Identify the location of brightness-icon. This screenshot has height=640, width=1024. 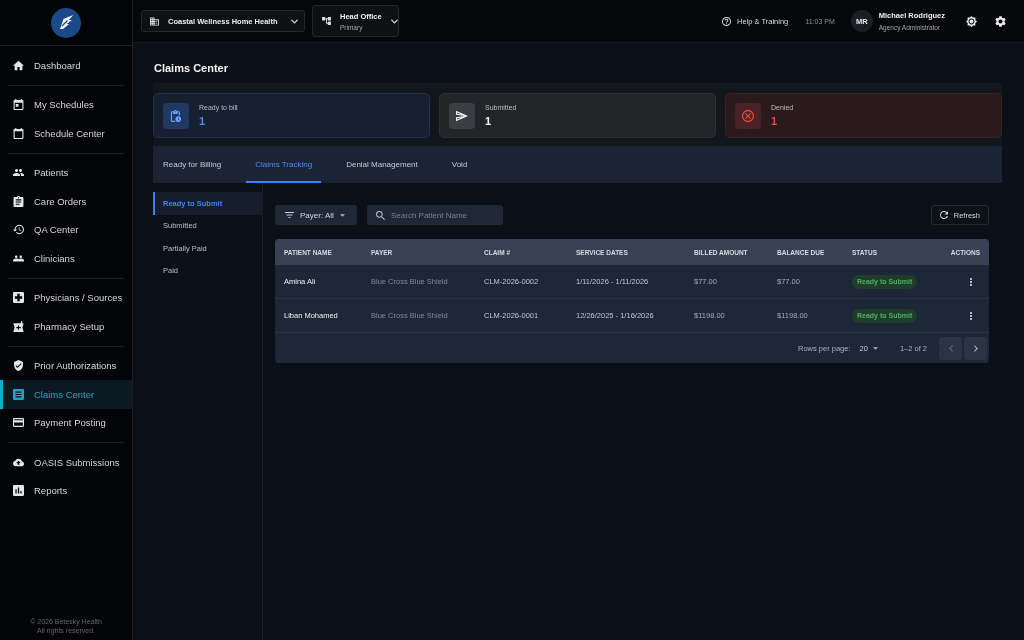
(971, 21).